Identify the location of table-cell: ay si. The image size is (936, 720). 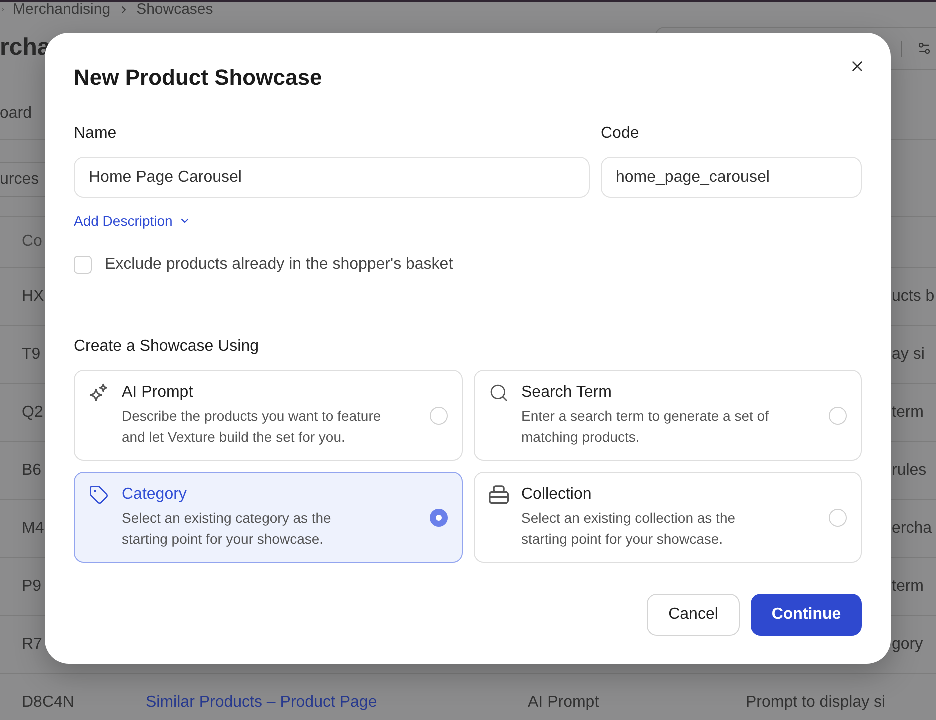
(908, 354).